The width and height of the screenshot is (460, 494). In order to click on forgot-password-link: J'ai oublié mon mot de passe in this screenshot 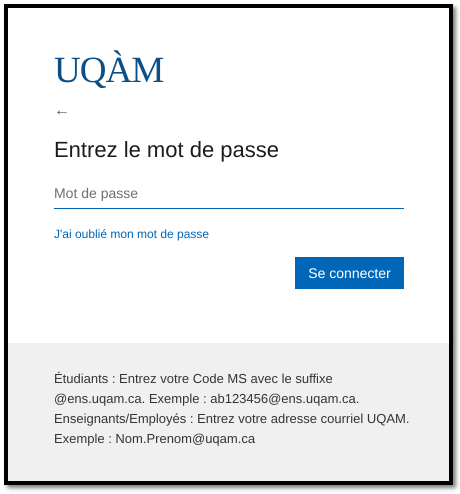, I will do `click(132, 234)`.